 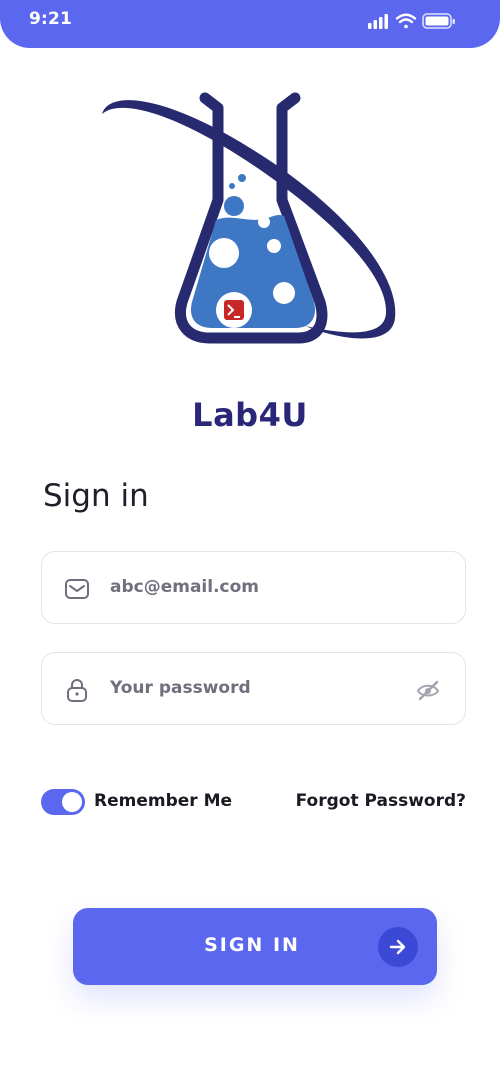 What do you see at coordinates (77, 690) in the screenshot?
I see `lock-icon` at bounding box center [77, 690].